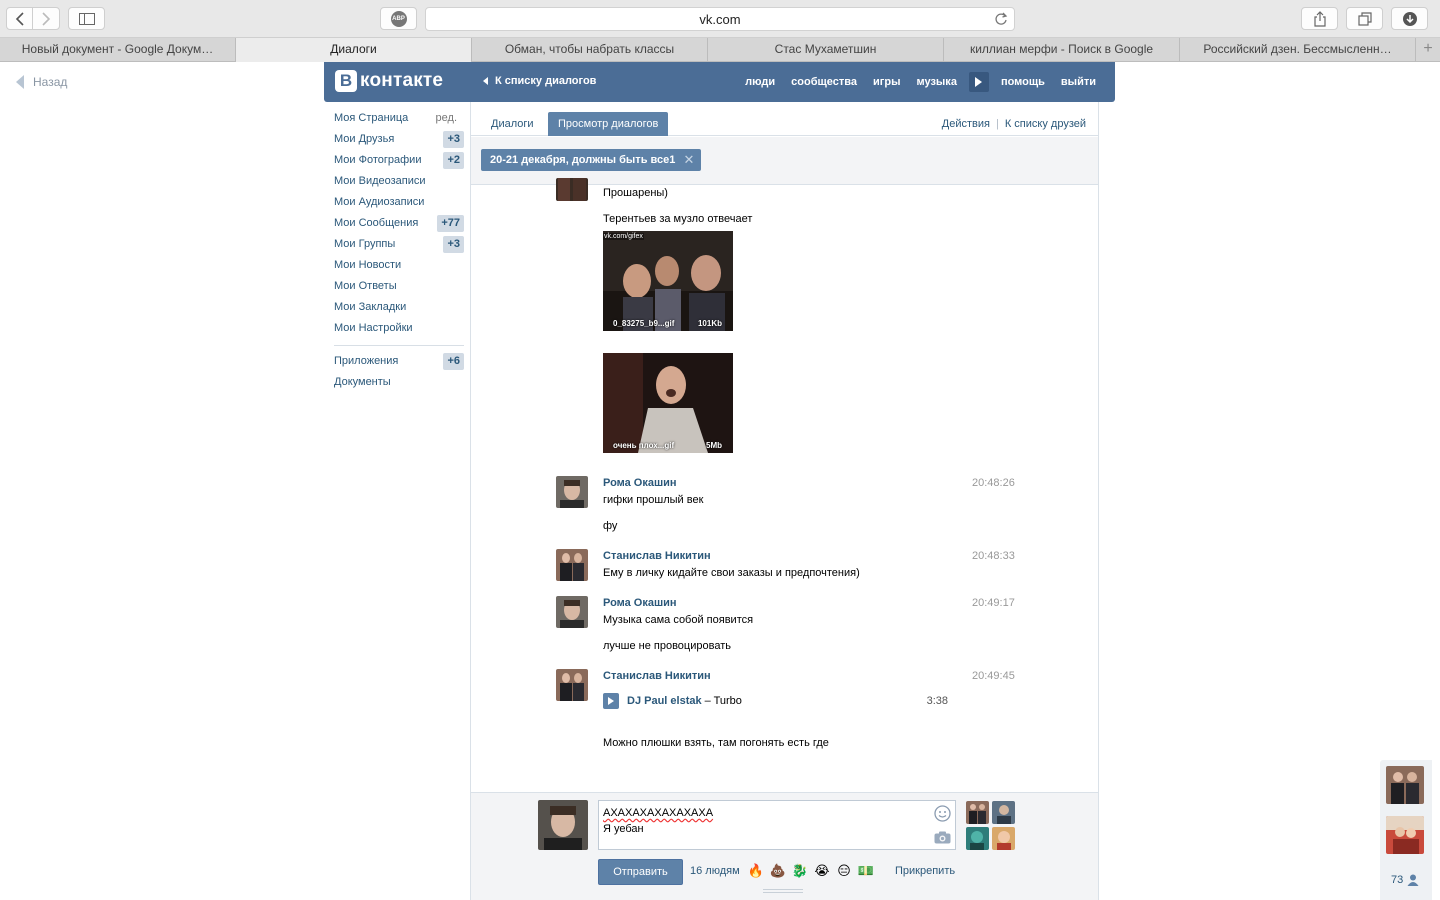 This screenshot has width=1440, height=900. What do you see at coordinates (937, 701) in the screenshot?
I see `audio-duration: 3:38` at bounding box center [937, 701].